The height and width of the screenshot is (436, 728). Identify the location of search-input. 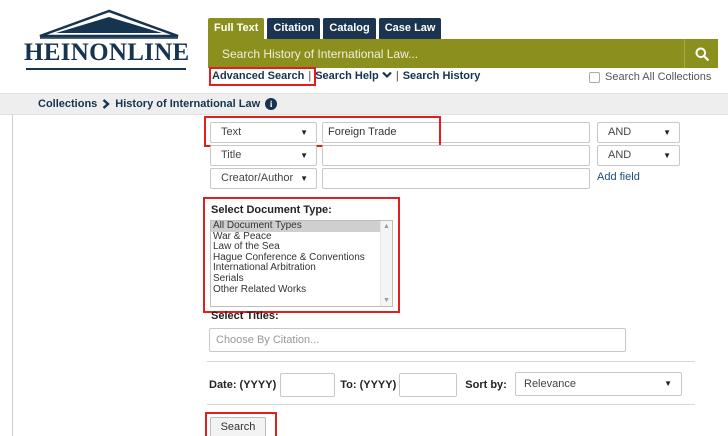
(448, 53).